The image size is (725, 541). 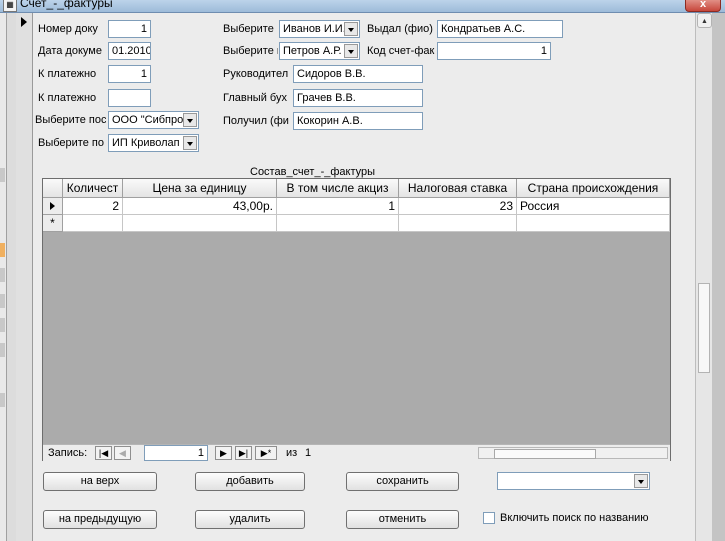 What do you see at coordinates (338, 188) in the screenshot?
I see `column-header-excise: В том числе акциз` at bounding box center [338, 188].